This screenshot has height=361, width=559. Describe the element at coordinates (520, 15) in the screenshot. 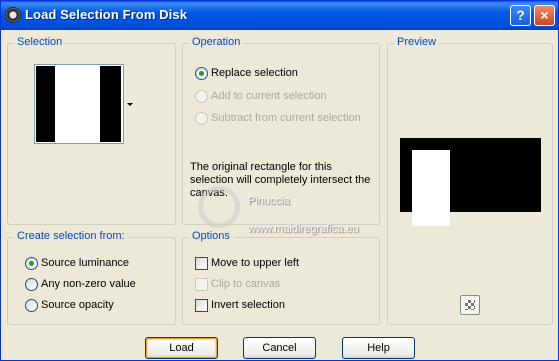

I see `title-help-button: ?` at that location.